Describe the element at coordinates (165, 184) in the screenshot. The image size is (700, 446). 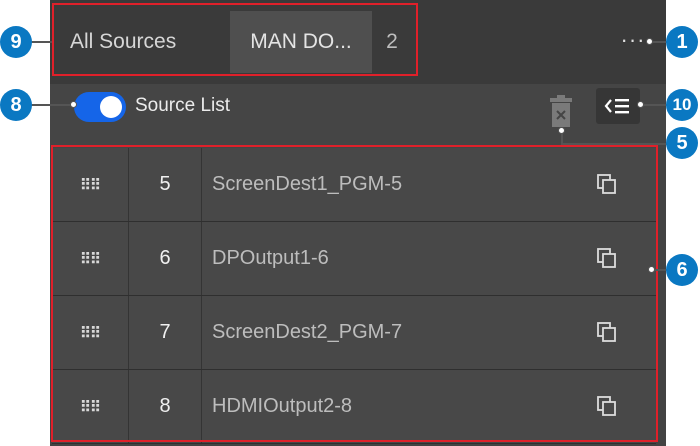
I see `row-index: 5` at that location.